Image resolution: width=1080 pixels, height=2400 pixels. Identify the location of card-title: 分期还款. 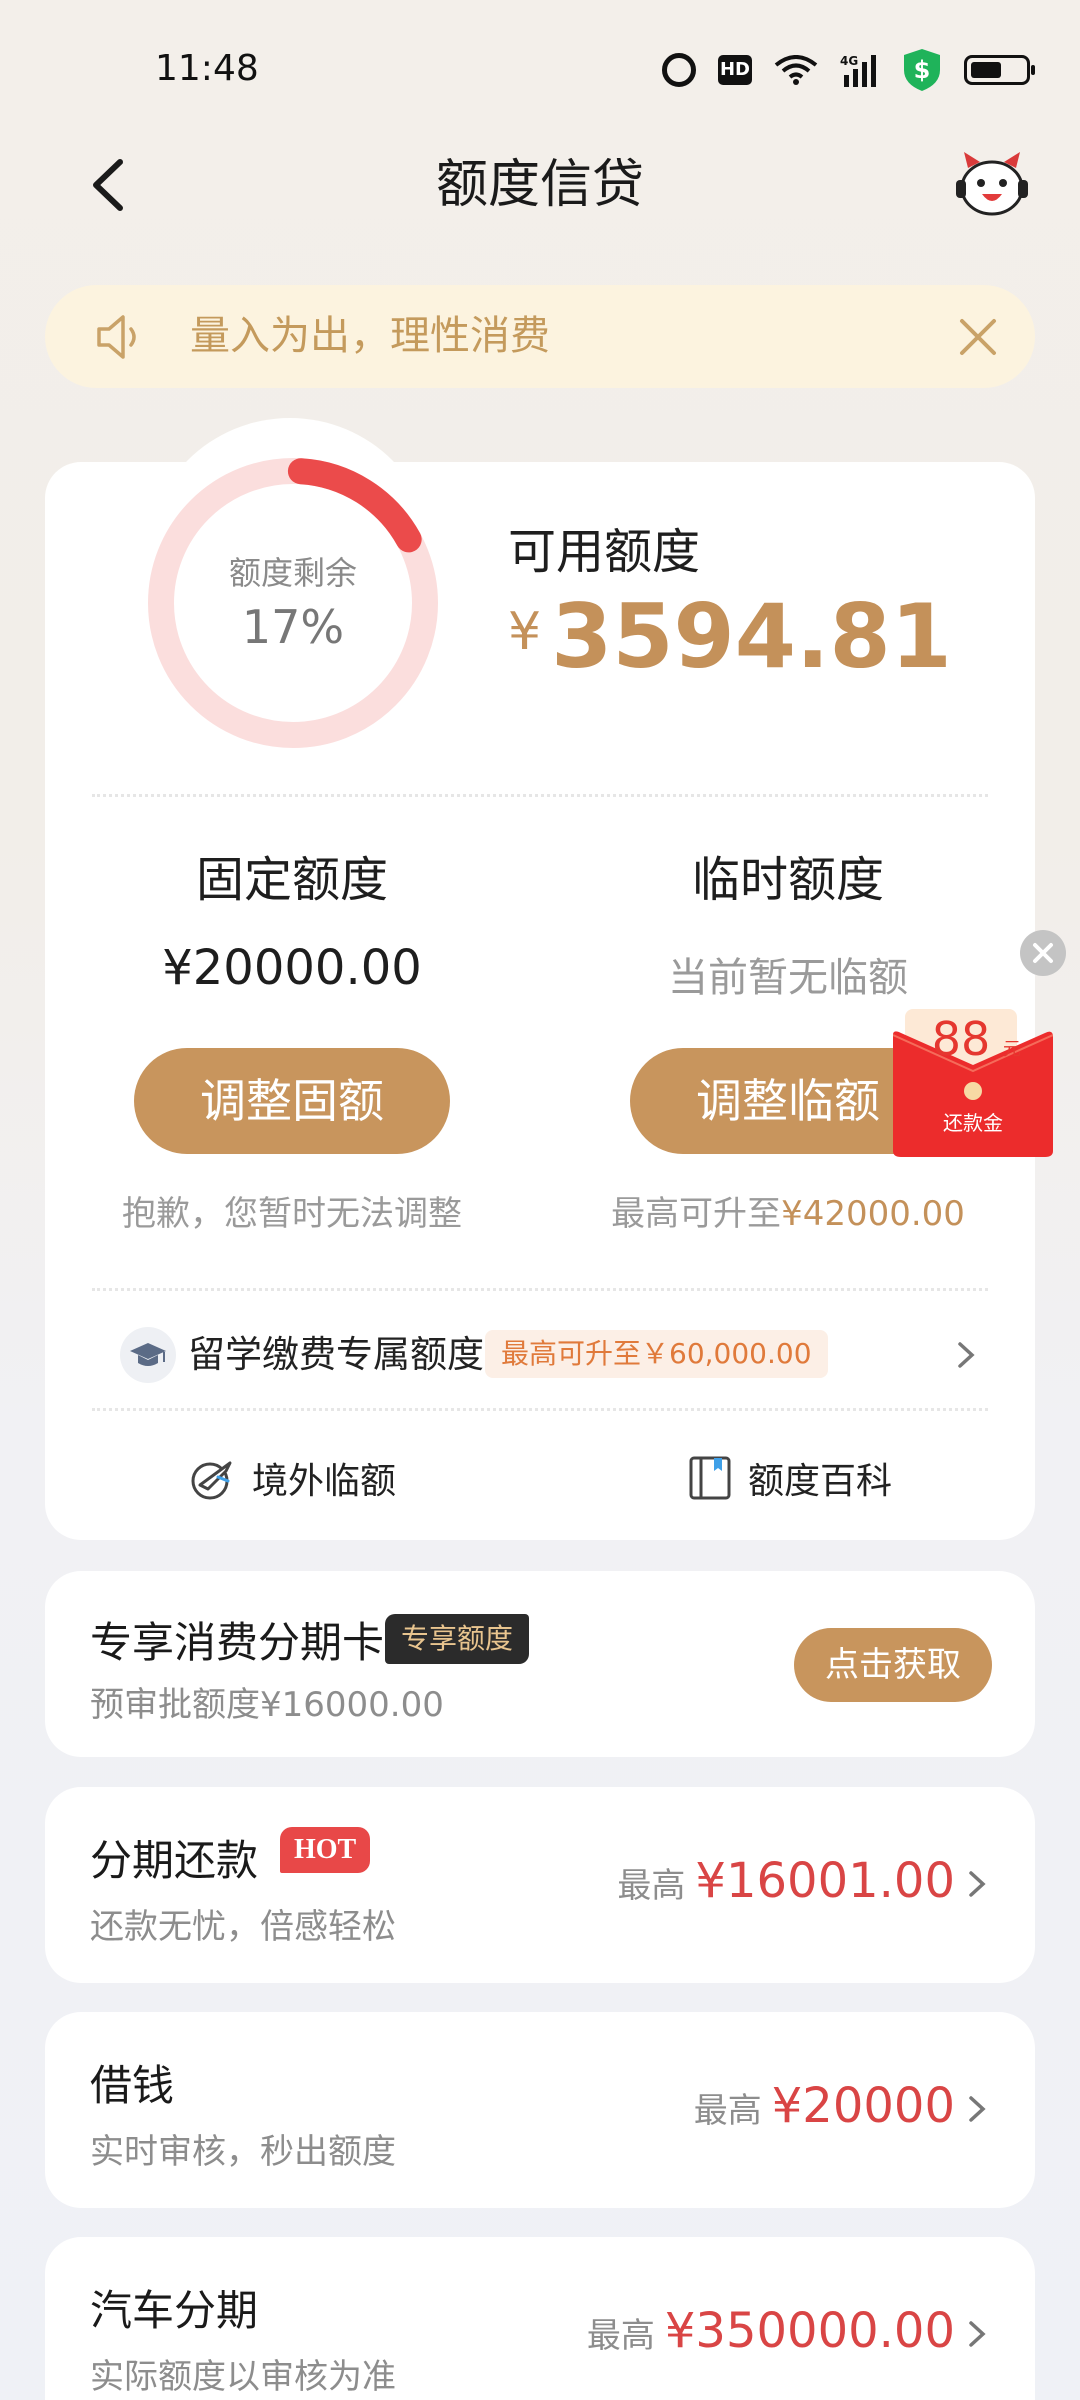
(174, 1860).